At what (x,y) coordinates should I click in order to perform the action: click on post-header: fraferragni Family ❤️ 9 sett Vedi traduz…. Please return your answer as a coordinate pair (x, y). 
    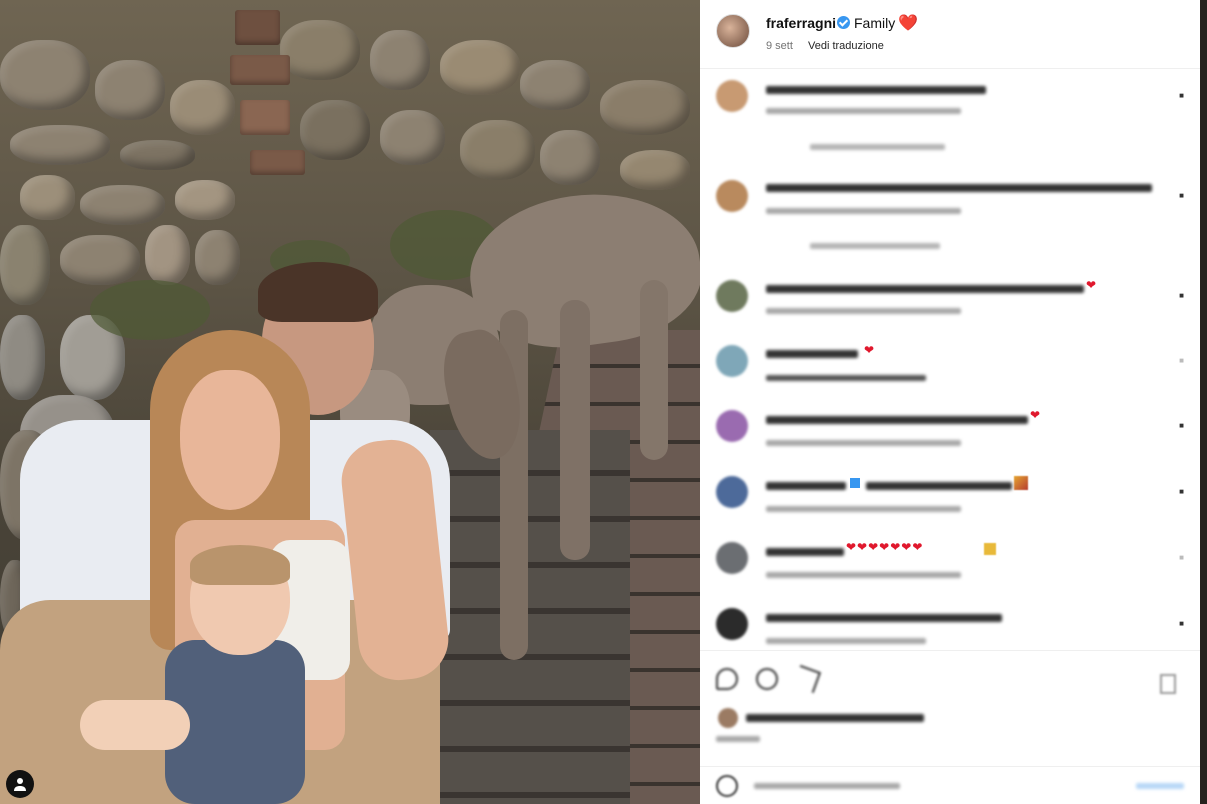
    Looking at the image, I should click on (950, 35).